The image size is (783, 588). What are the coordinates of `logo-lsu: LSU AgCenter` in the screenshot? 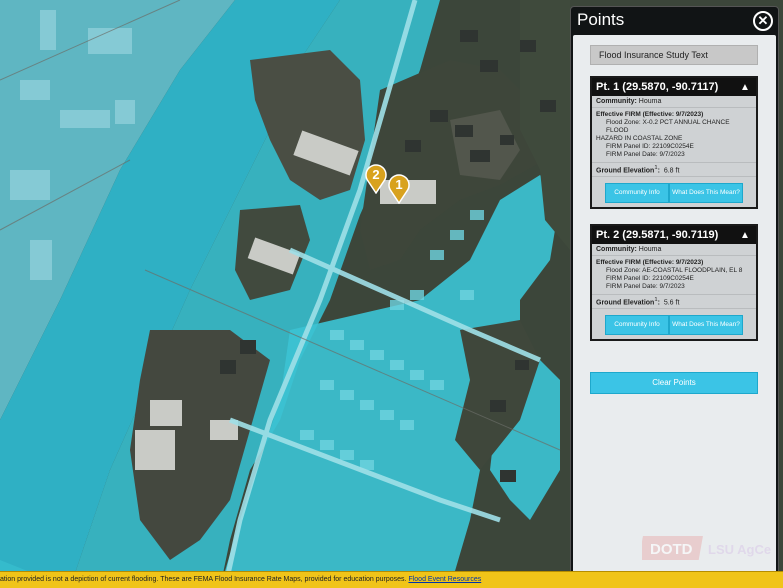 It's located at (740, 549).